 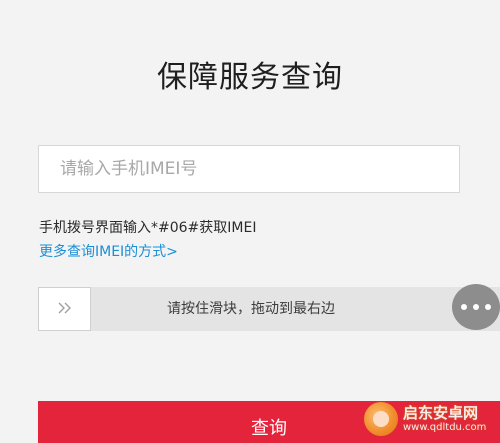 I want to click on double-chevron-right-icon, so click(x=65, y=309).